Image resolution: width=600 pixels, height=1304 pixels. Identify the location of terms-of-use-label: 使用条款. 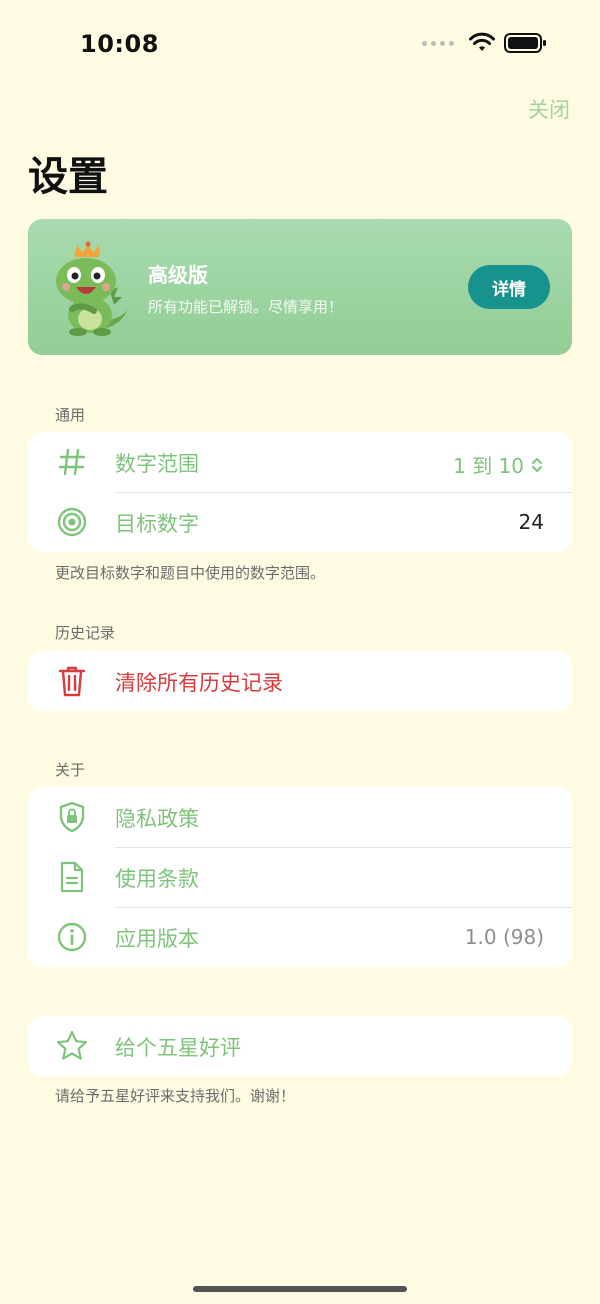
(157, 879).